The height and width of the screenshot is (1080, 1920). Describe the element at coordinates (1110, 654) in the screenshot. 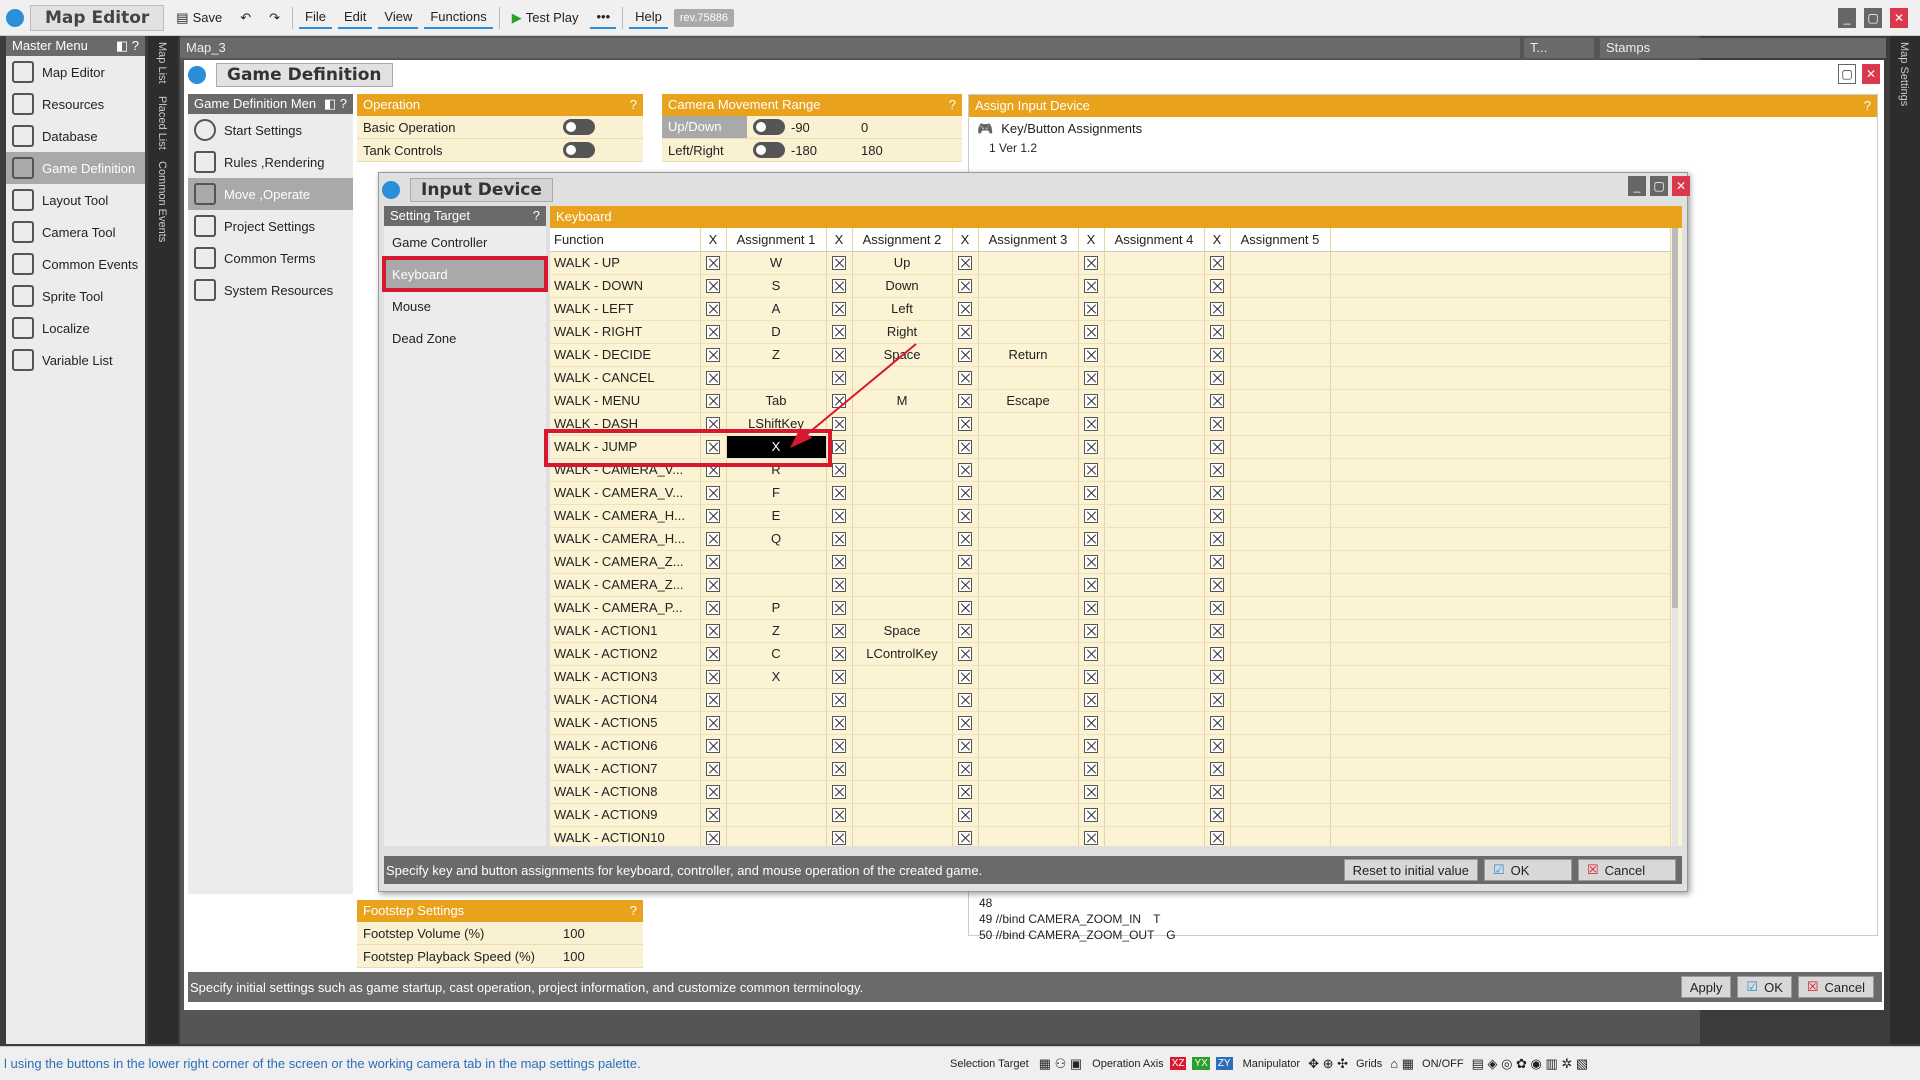

I see `table-row: WALK - ACTION2 C LControlKey` at that location.